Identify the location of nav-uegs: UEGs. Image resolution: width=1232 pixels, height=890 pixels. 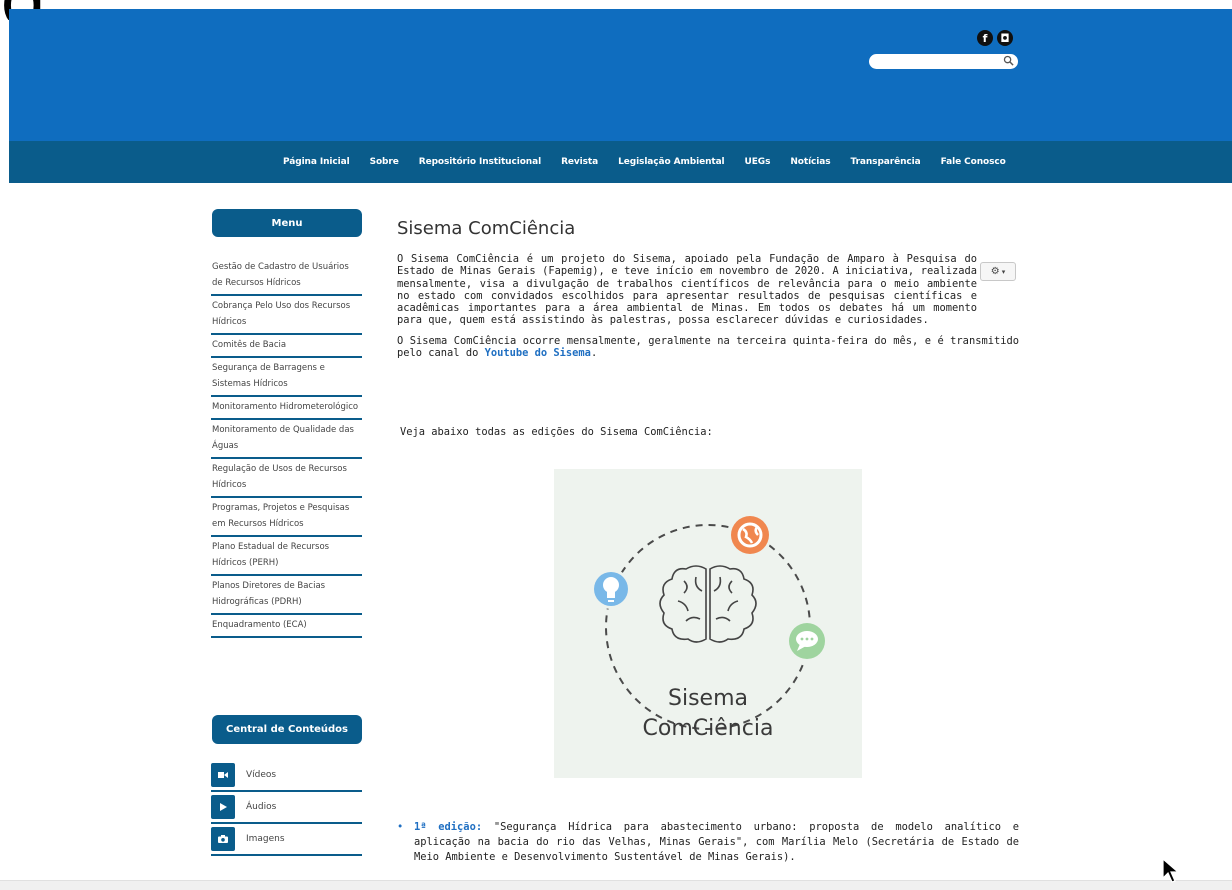
(758, 162).